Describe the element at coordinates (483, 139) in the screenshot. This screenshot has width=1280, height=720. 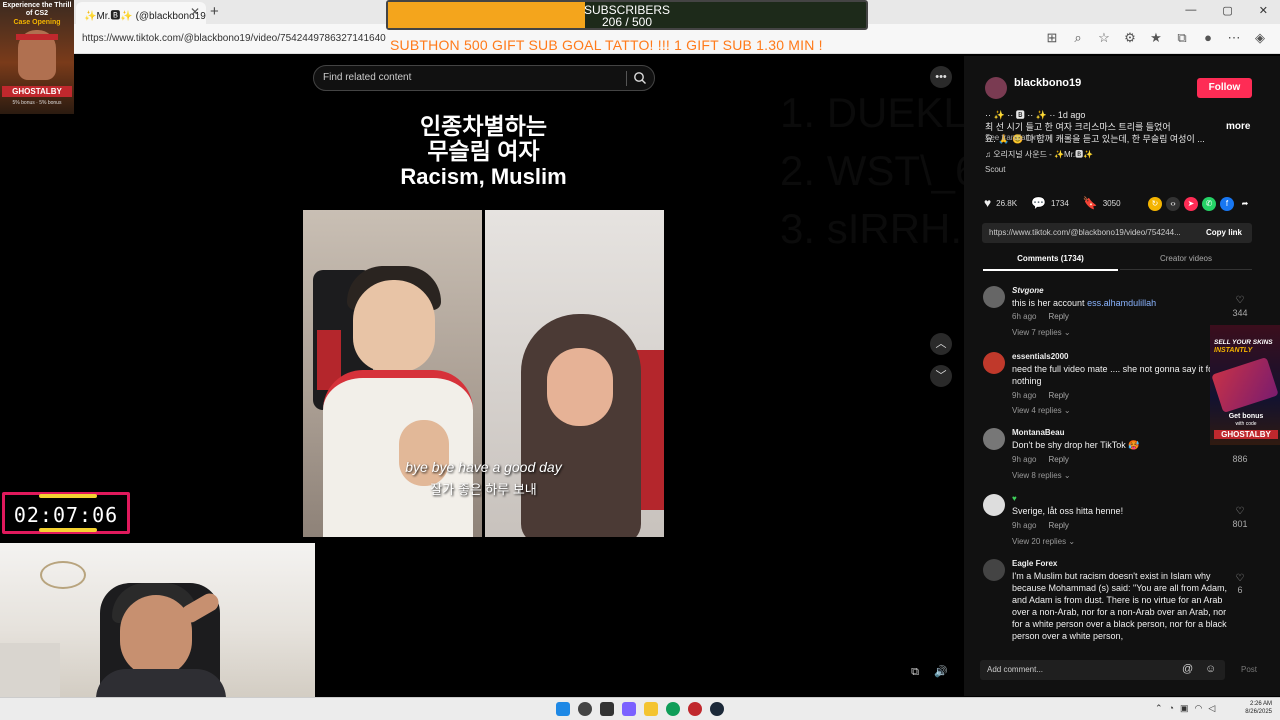
I see `video-title-korean: 인종차별하는 무슬림 여자` at that location.